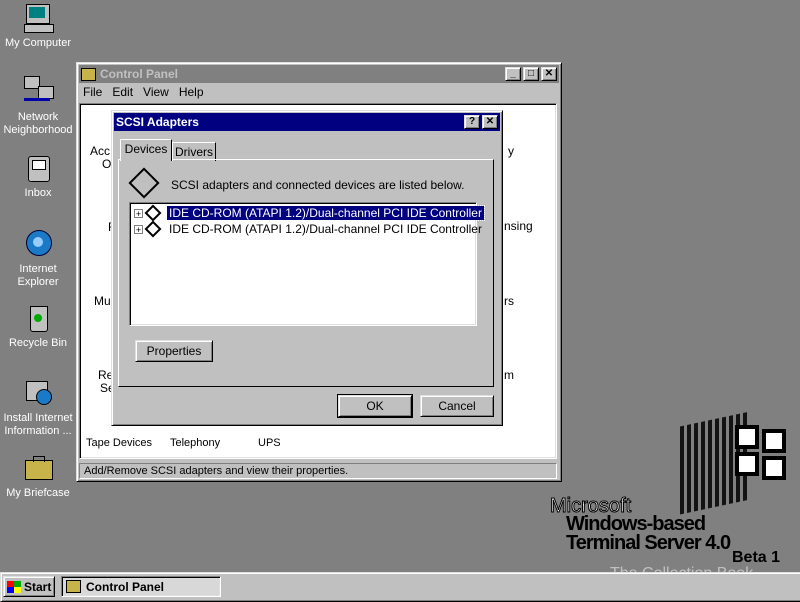 The width and height of the screenshot is (800, 602). I want to click on menu-file: File, so click(92, 92).